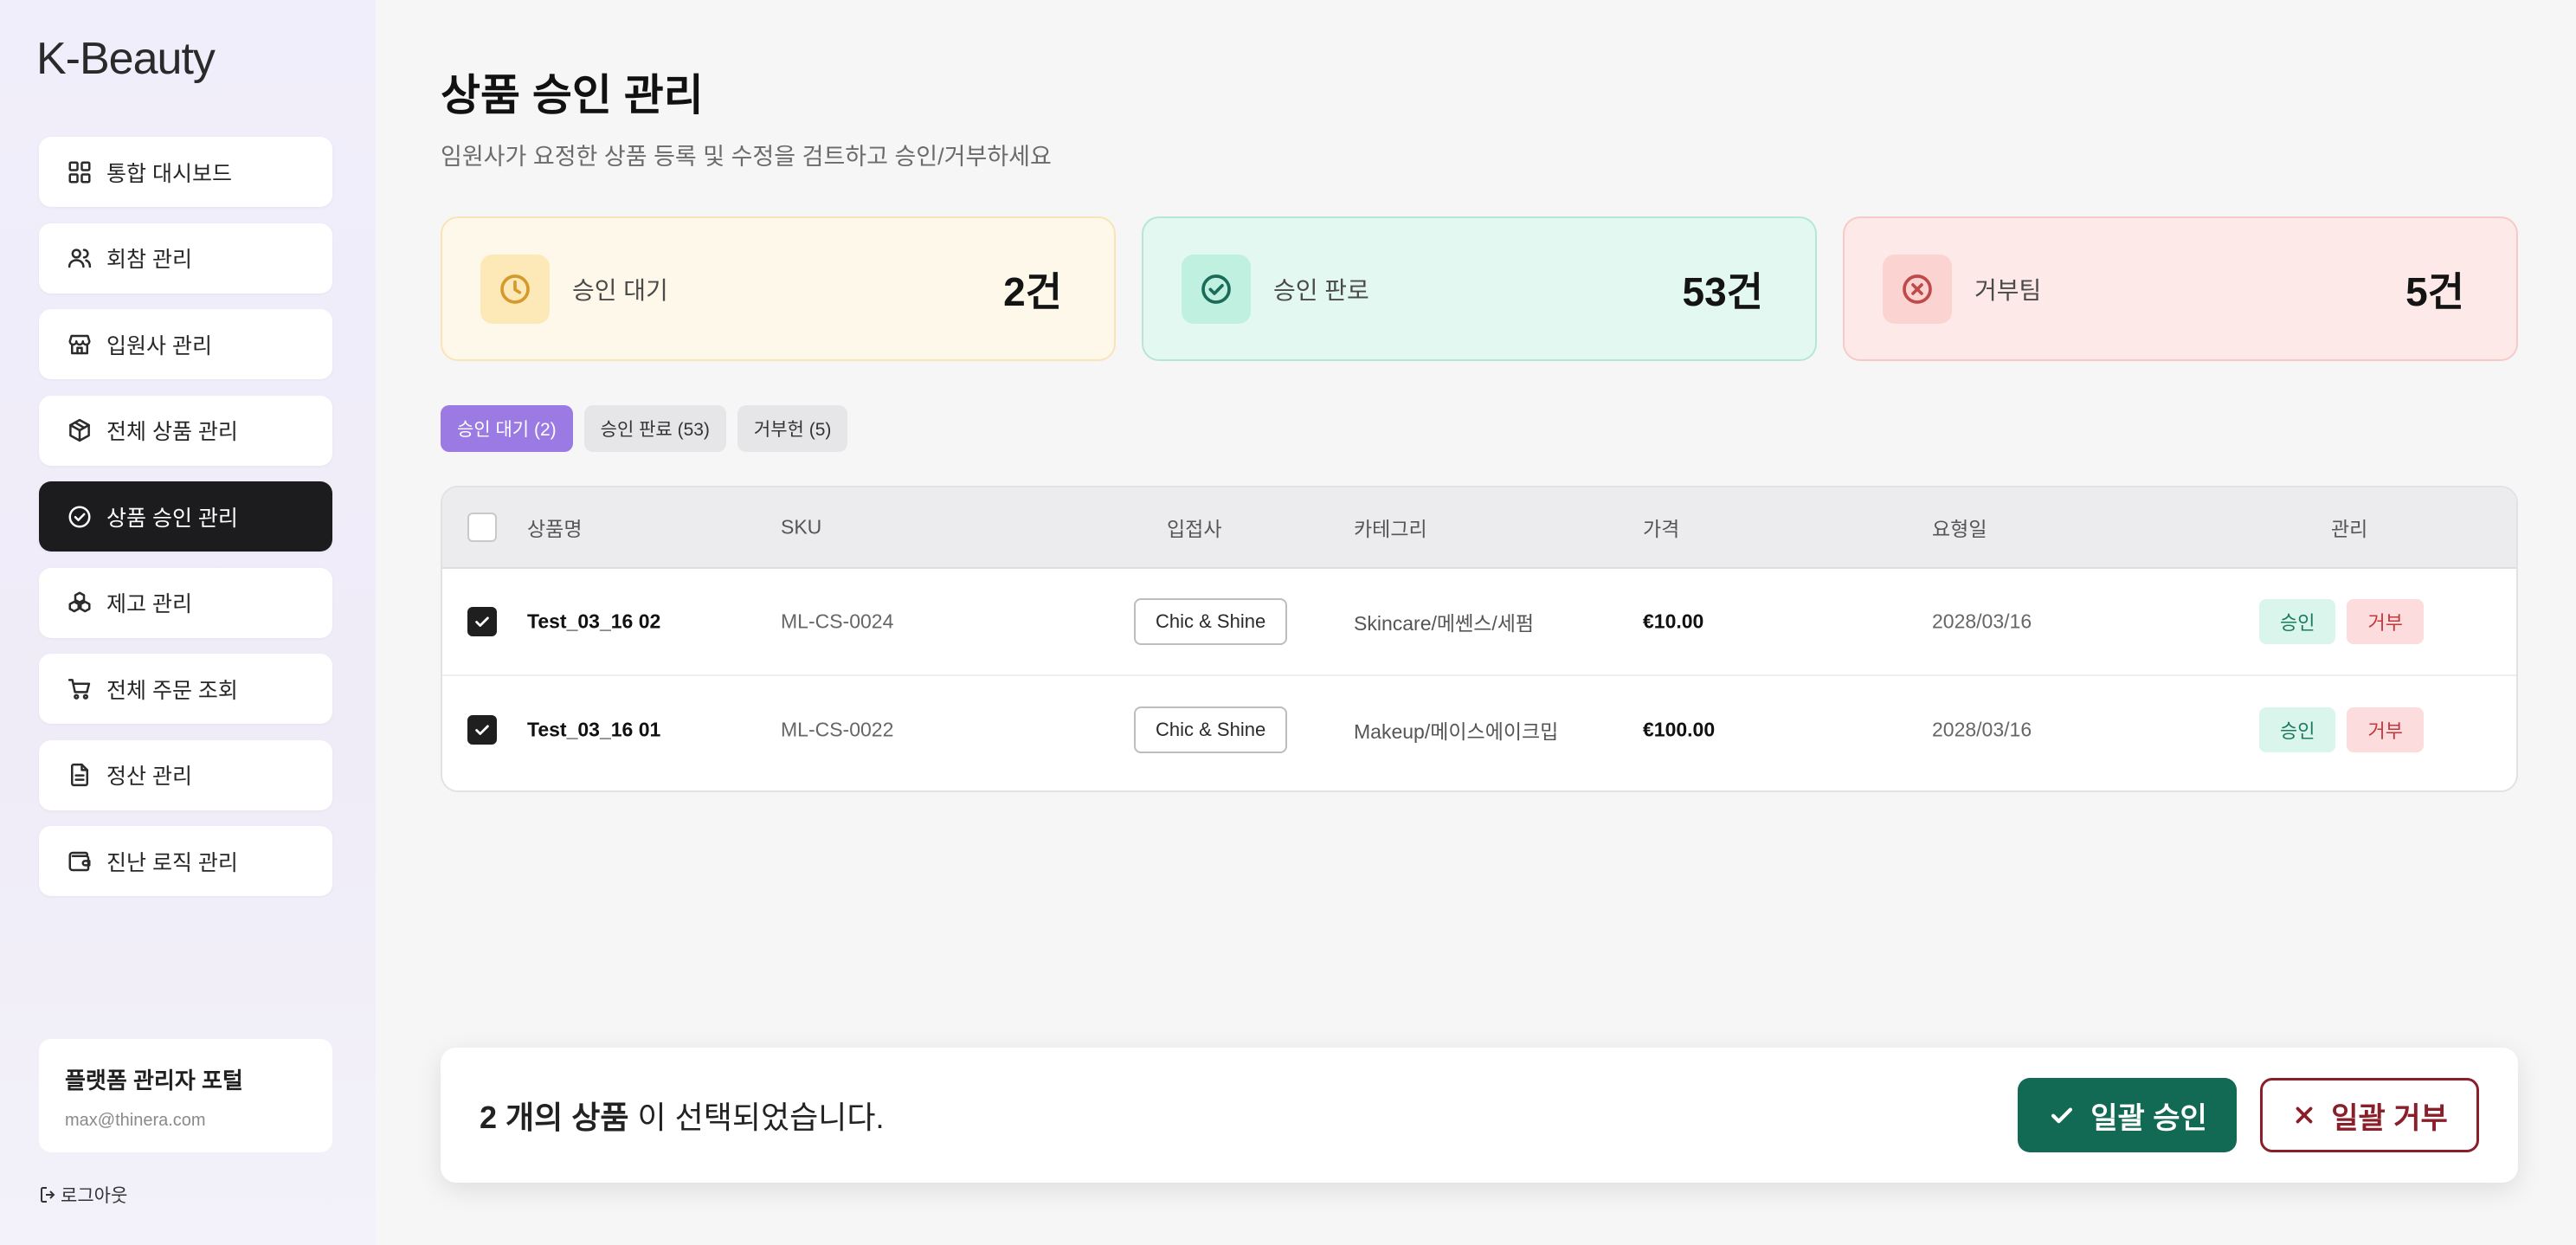 The image size is (2576, 1245). I want to click on logout-link: 로그아웃, so click(82, 1195).